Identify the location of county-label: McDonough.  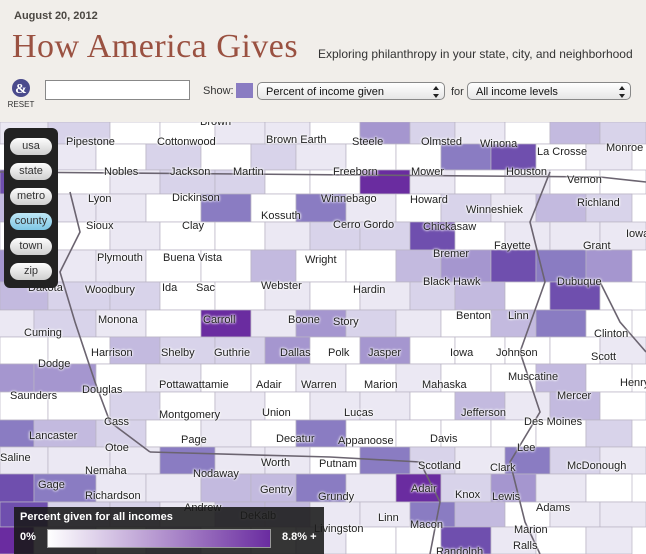
(597, 466).